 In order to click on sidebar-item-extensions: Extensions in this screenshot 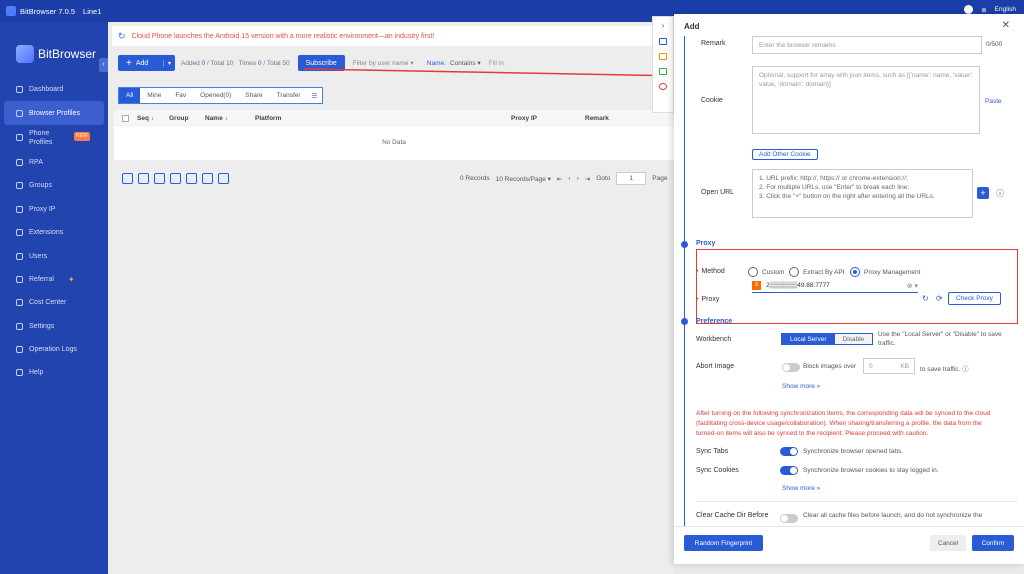, I will do `click(54, 232)`.